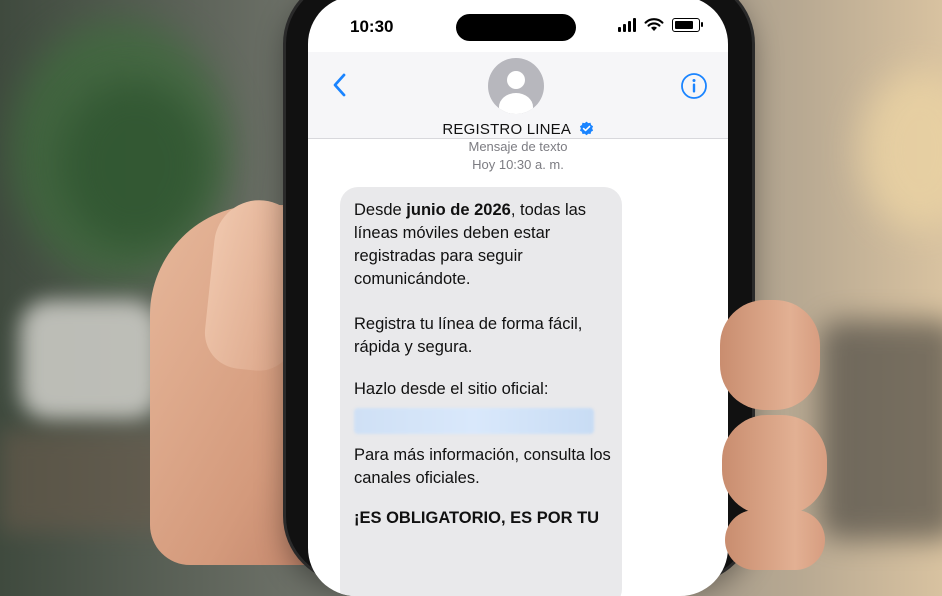 The height and width of the screenshot is (596, 942). Describe the element at coordinates (518, 156) in the screenshot. I see `thread-meta: Mensaje de texto Hoy 10:30 a. m.` at that location.